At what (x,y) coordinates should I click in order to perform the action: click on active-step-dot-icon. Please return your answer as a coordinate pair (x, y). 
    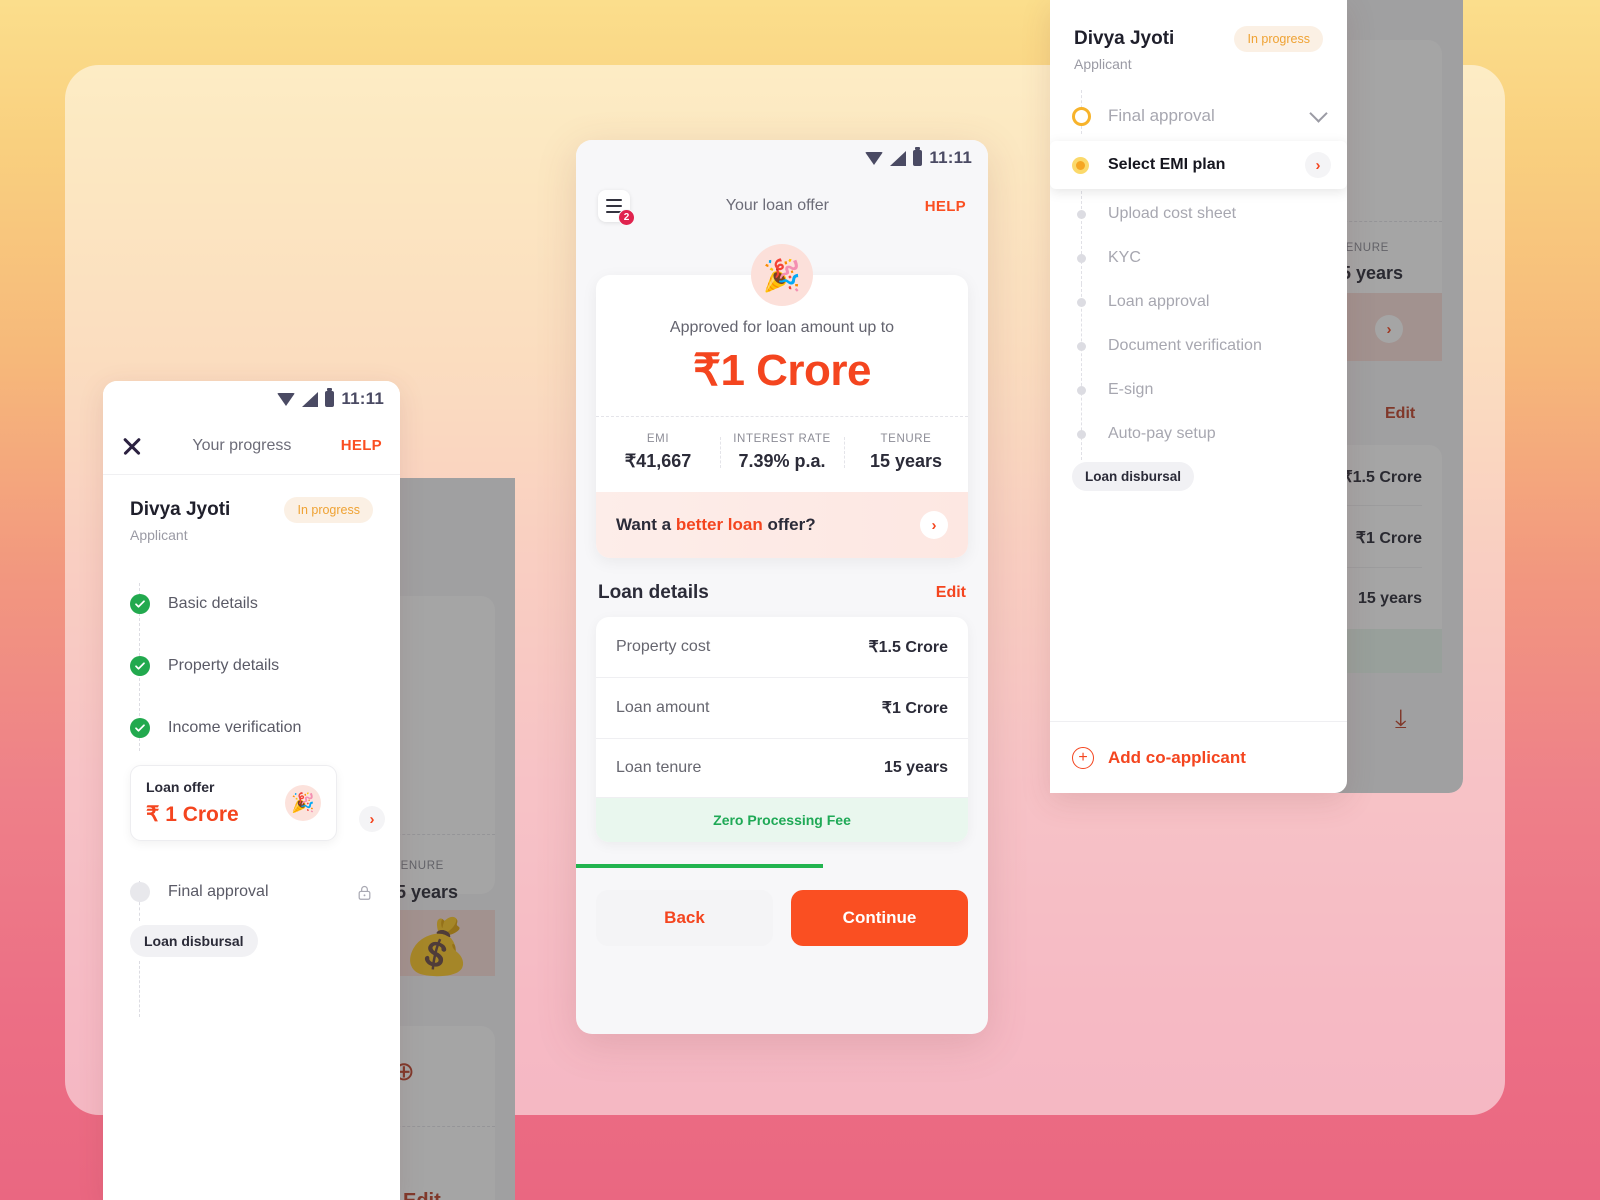
    Looking at the image, I should click on (1080, 165).